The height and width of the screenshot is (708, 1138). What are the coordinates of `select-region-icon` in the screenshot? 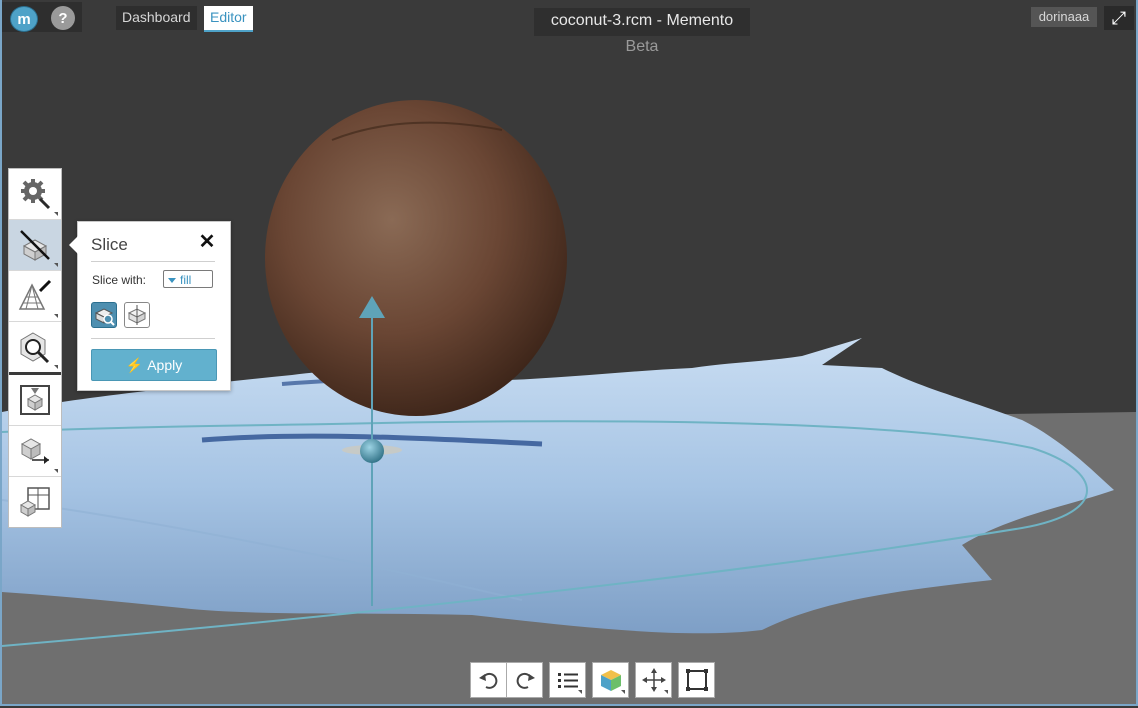 It's located at (104, 317).